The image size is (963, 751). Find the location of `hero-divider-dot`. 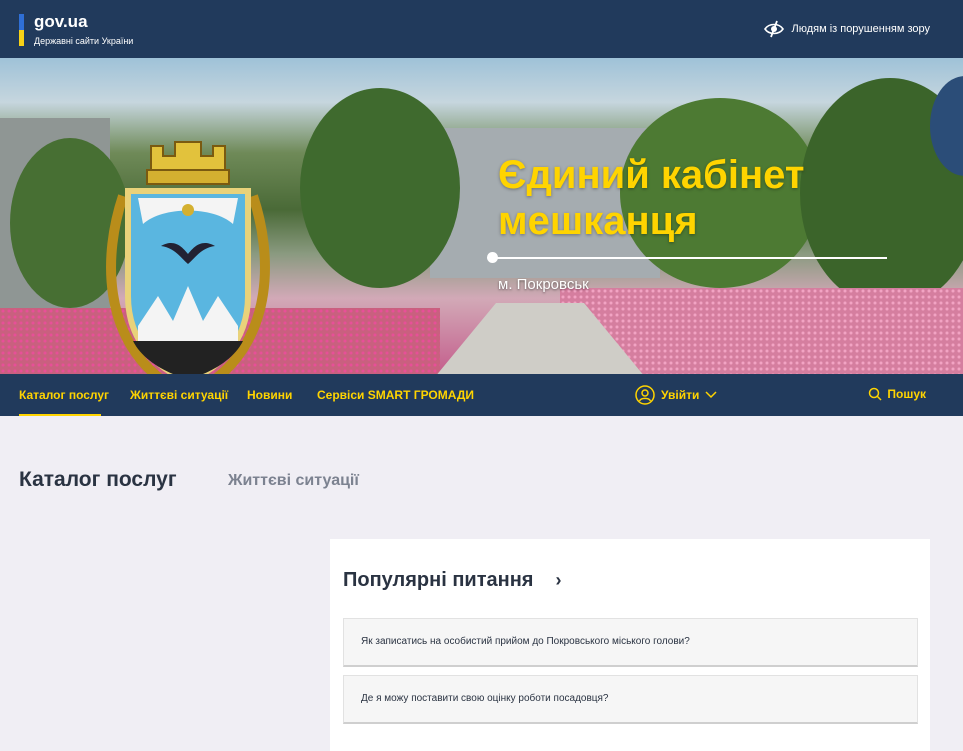

hero-divider-dot is located at coordinates (492, 257).